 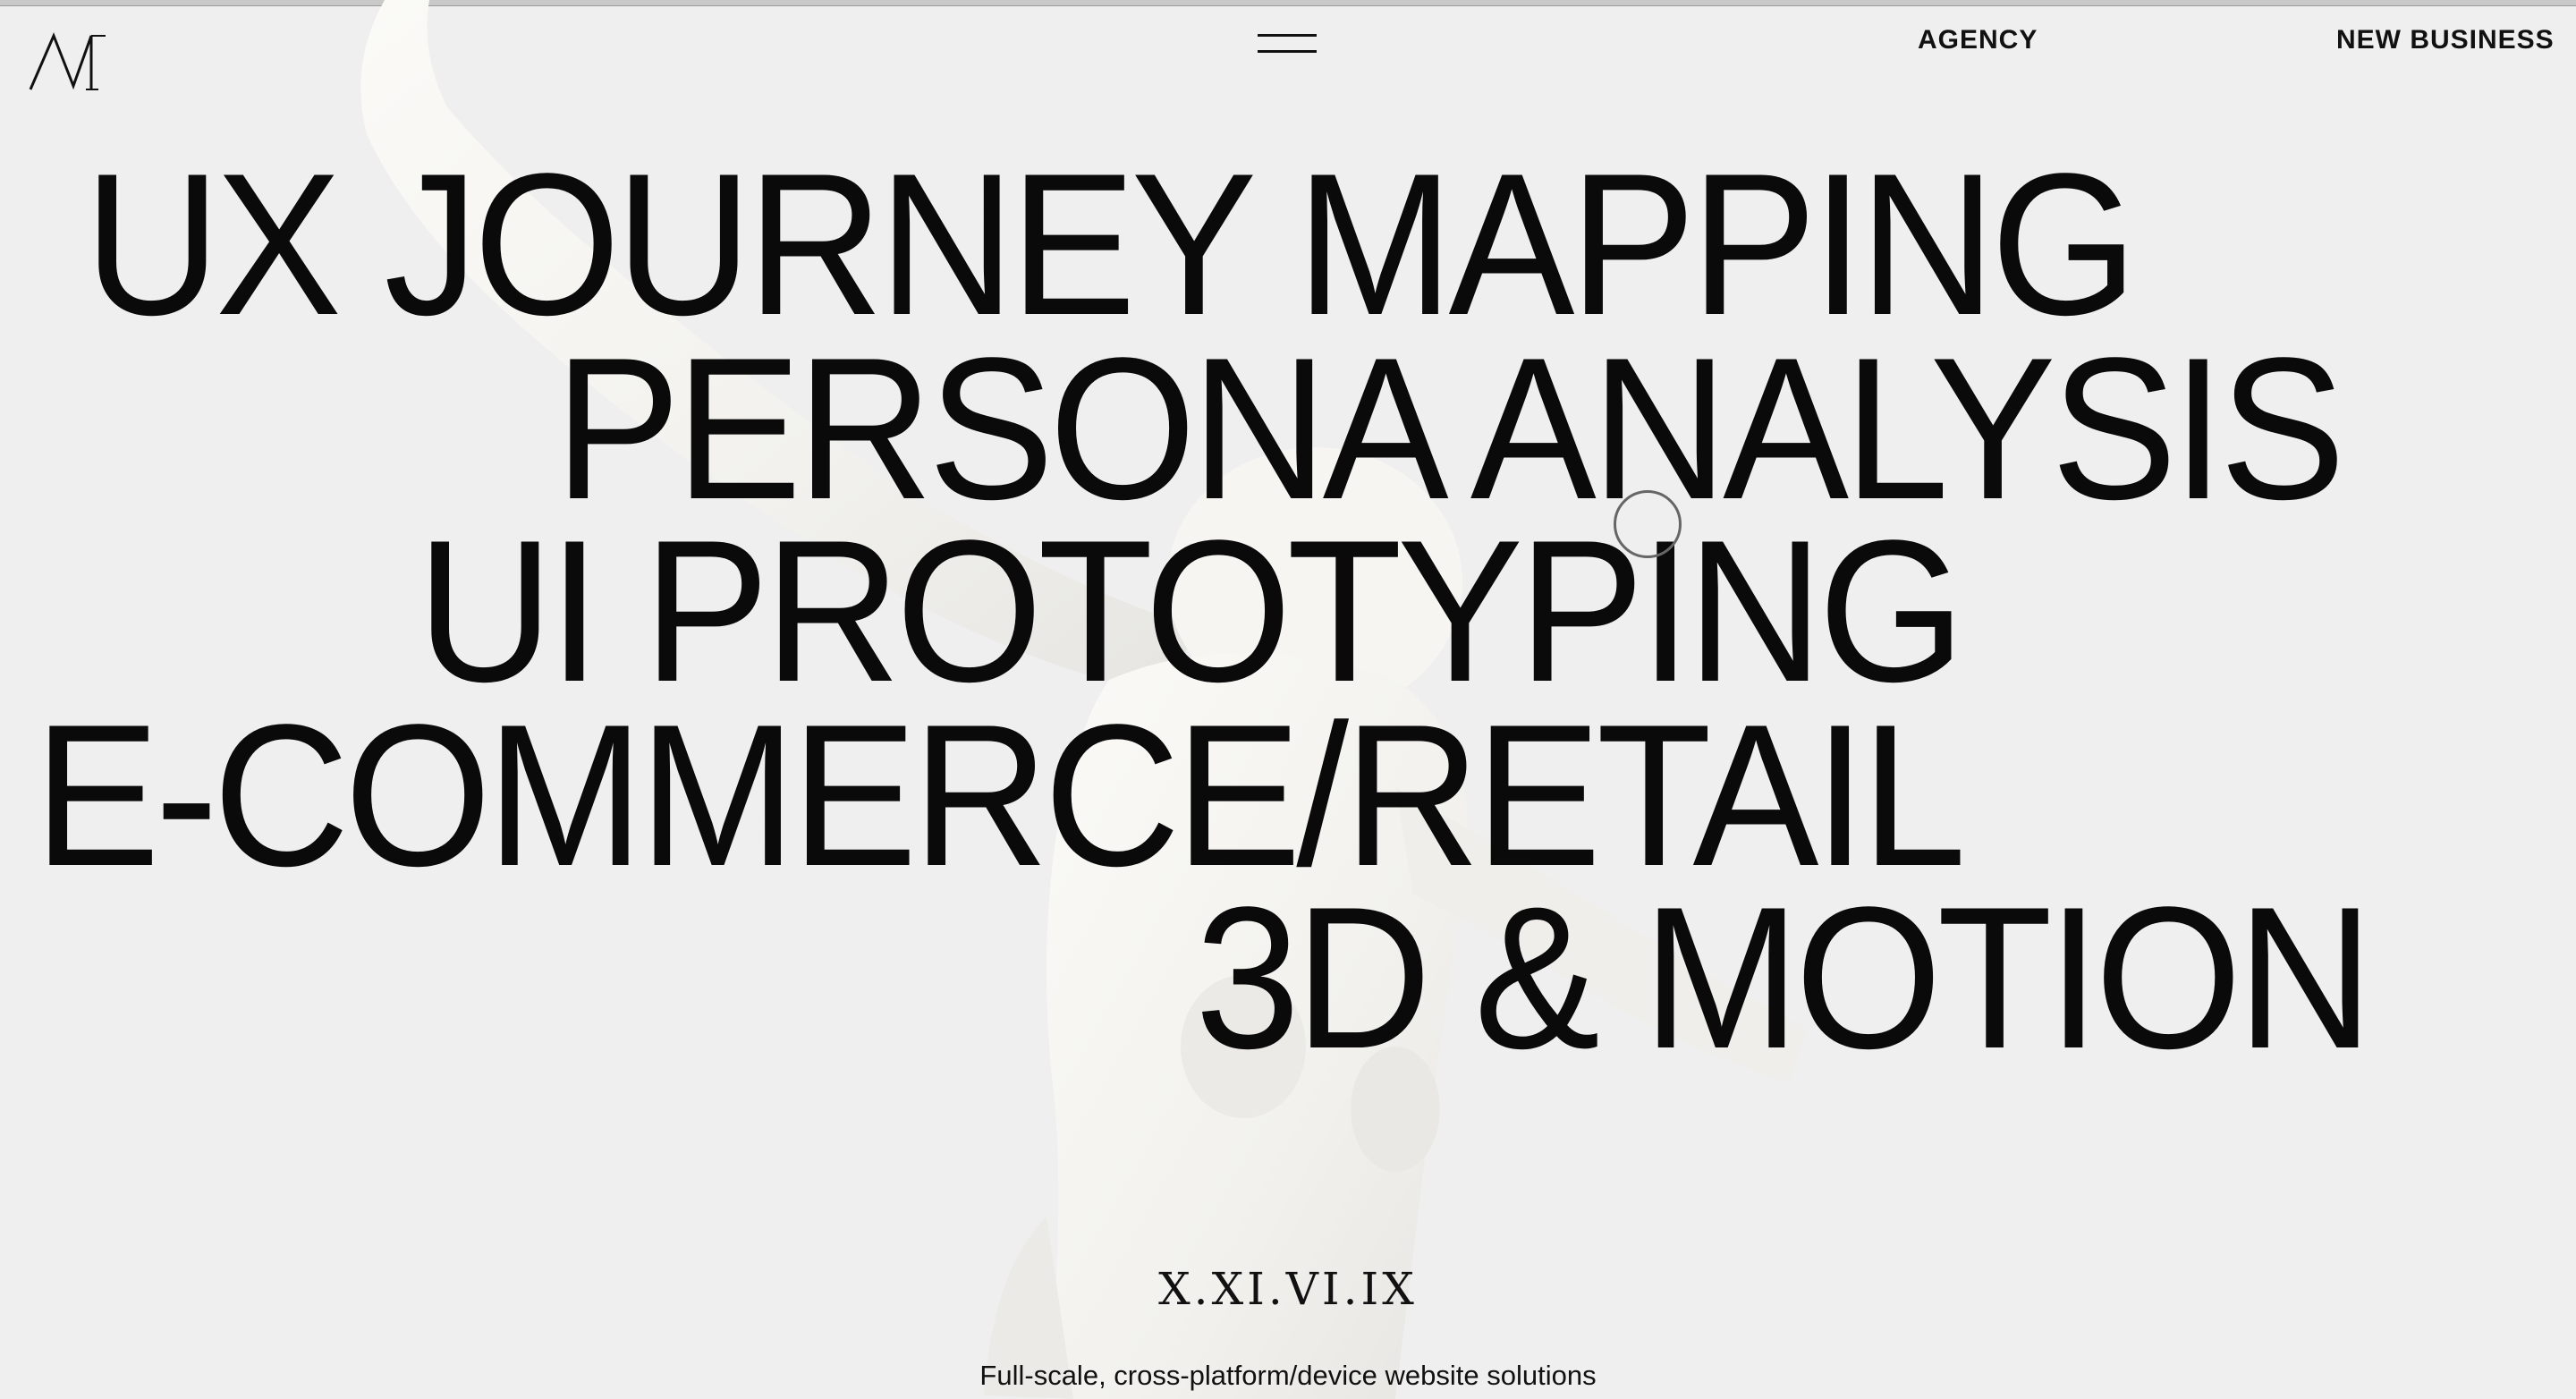 What do you see at coordinates (1288, 3) in the screenshot?
I see `browser-top-edge` at bounding box center [1288, 3].